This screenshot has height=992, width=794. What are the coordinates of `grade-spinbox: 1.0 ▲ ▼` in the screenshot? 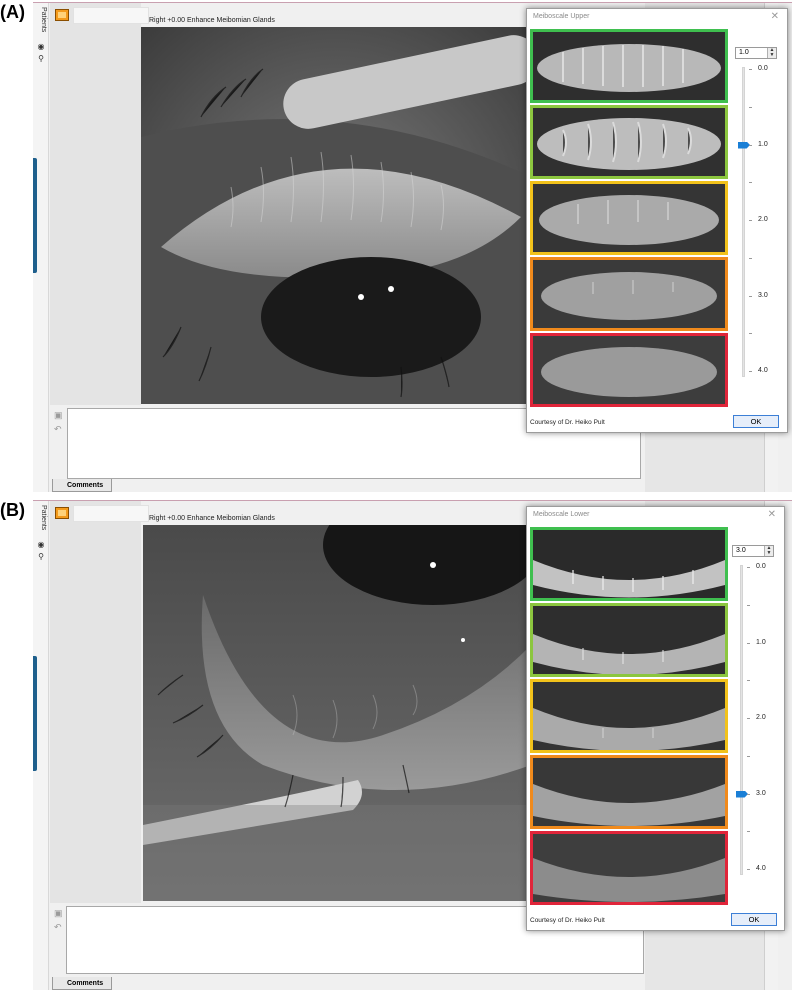 It's located at (756, 53).